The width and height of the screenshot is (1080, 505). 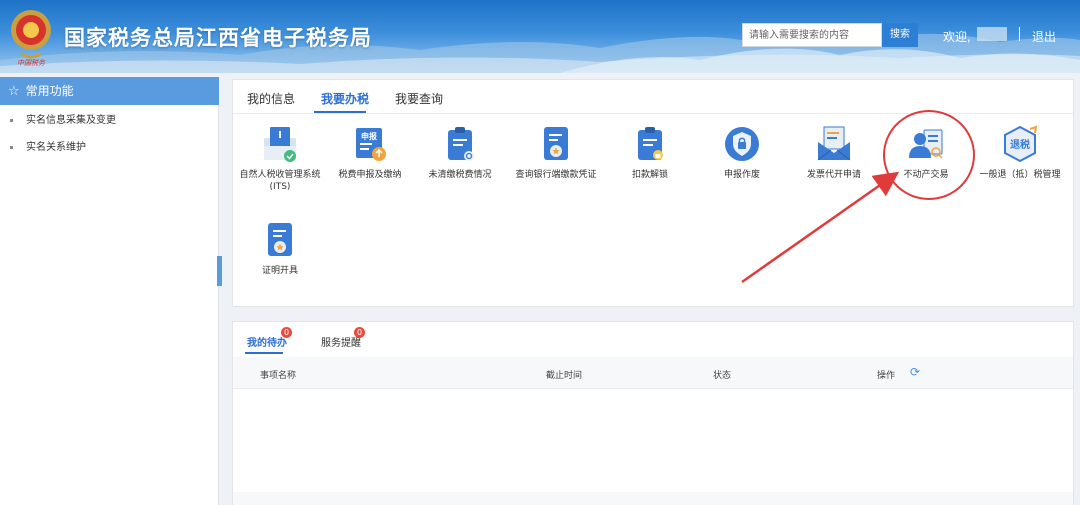 I want to click on todo-count-badge: 0, so click(x=286, y=332).